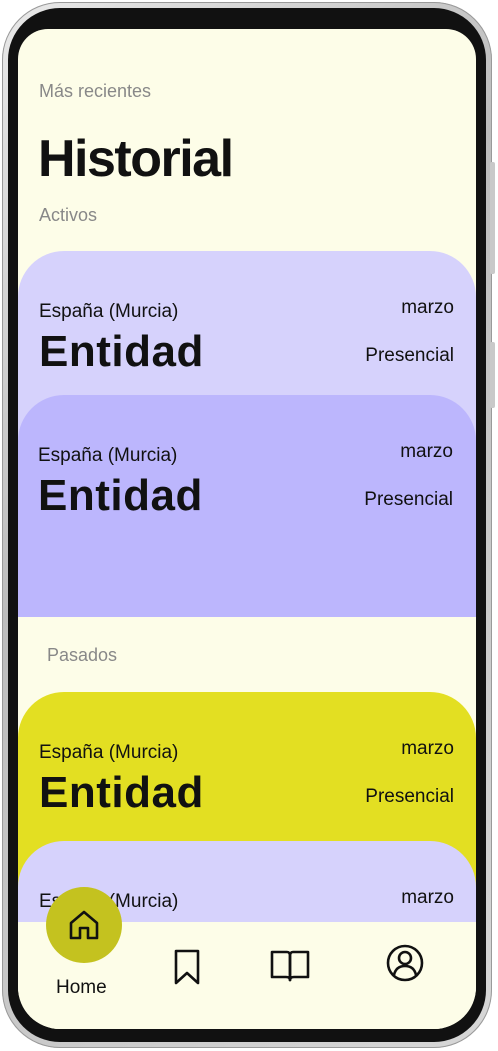 The image size is (498, 1051). I want to click on tab-home-label: Home, so click(81, 987).